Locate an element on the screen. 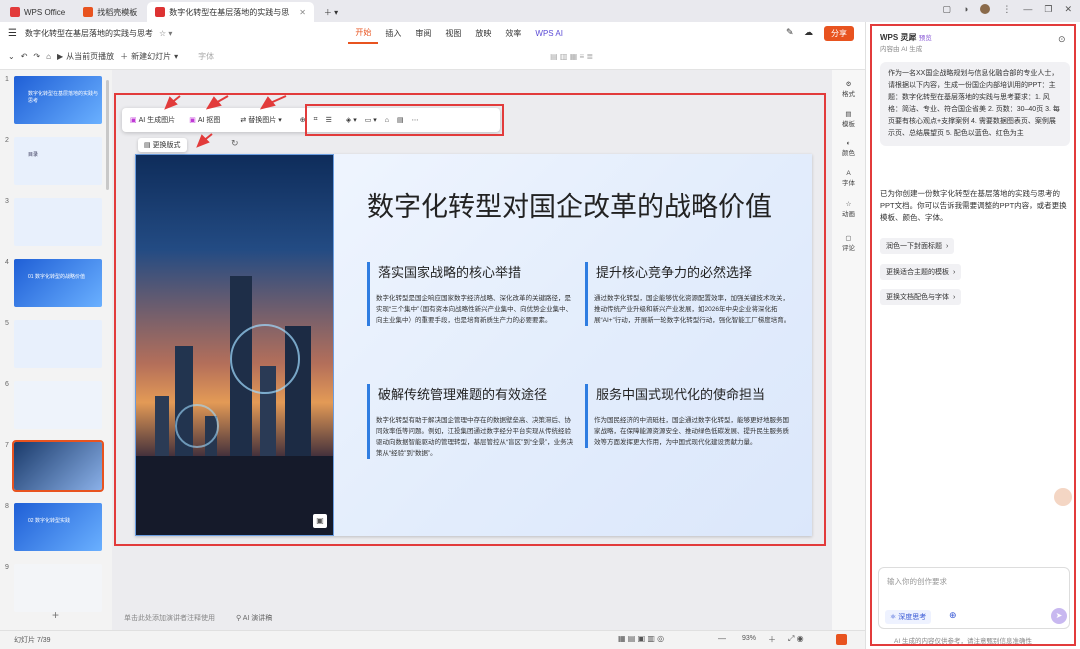 Image resolution: width=1080 pixels, height=649 pixels. city-image: ▣ is located at coordinates (234, 345).